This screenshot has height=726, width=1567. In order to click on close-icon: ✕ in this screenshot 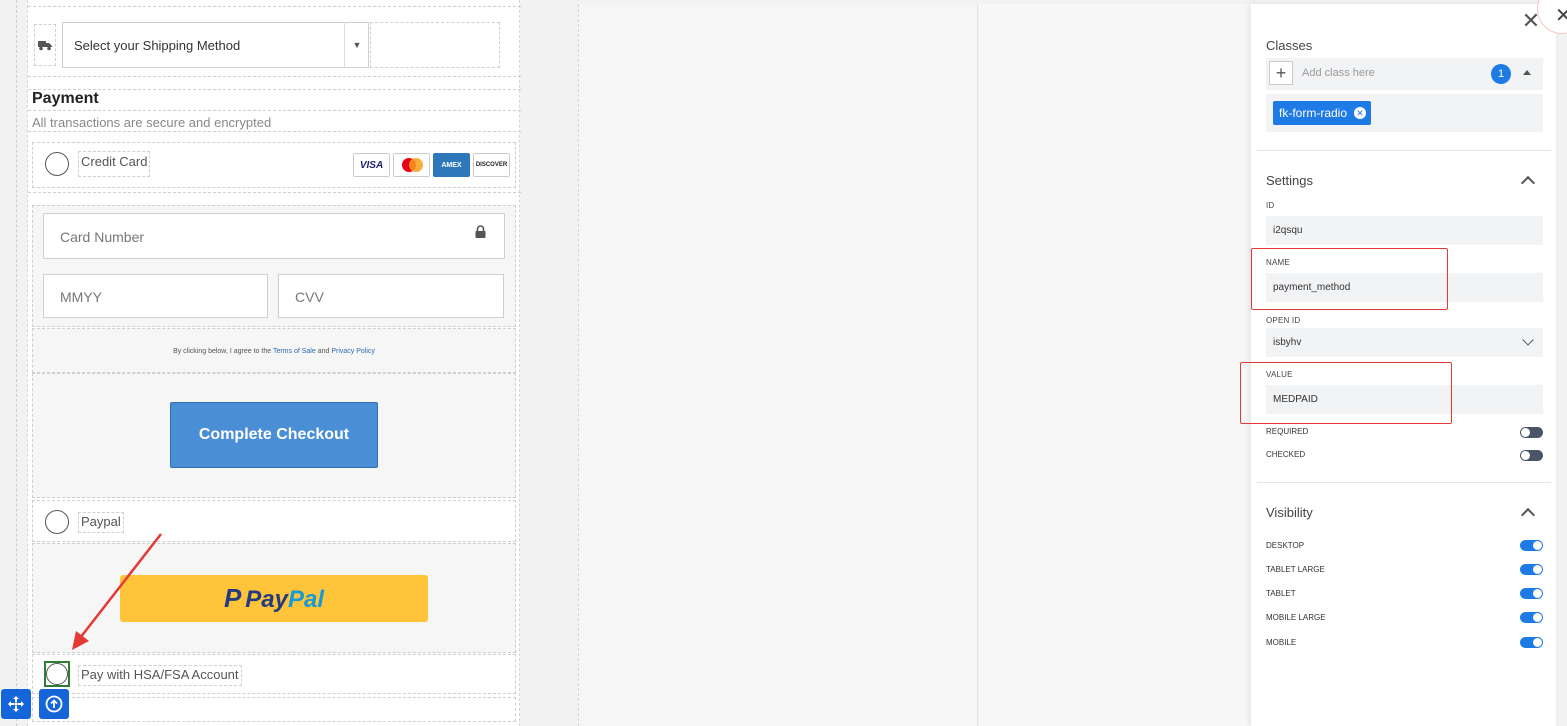, I will do `click(1561, 15)`.